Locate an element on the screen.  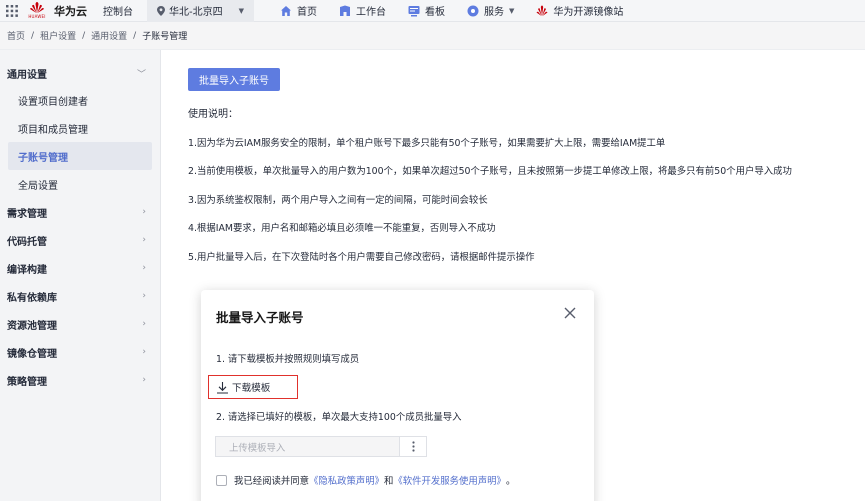
sidebar-item-sub-accounts: 子账号管理 is located at coordinates (80, 156).